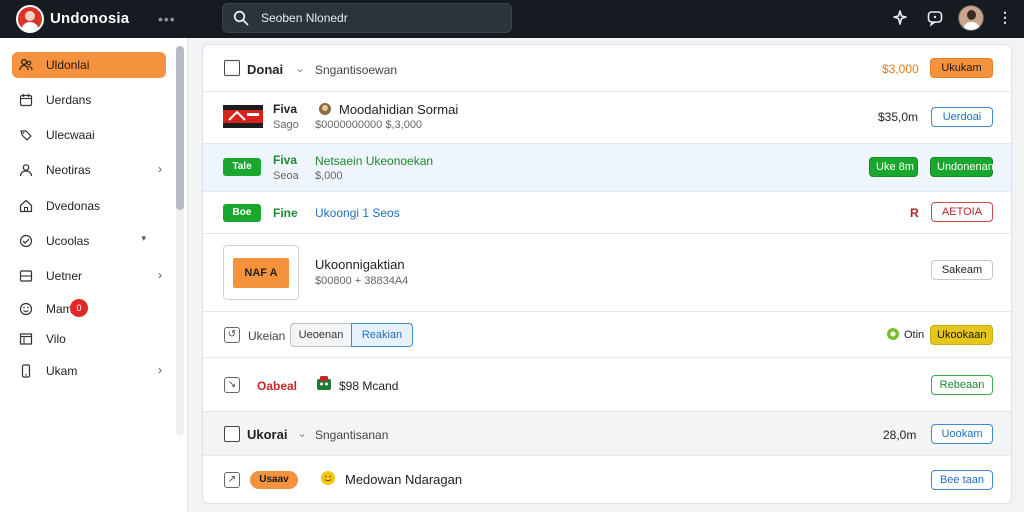 This screenshot has width=1024, height=512. Describe the element at coordinates (68, 170) in the screenshot. I see `sidebar-item-label: Neotiras` at that location.